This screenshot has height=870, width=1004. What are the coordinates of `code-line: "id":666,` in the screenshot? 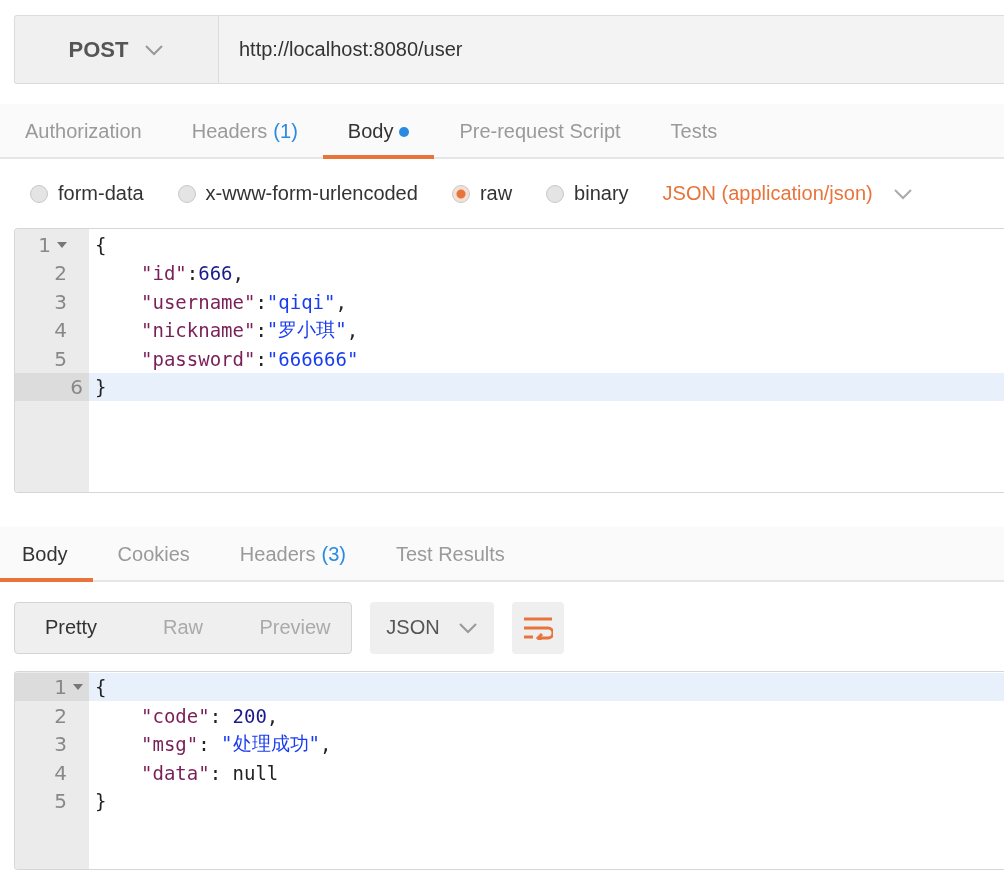 It's located at (192, 274).